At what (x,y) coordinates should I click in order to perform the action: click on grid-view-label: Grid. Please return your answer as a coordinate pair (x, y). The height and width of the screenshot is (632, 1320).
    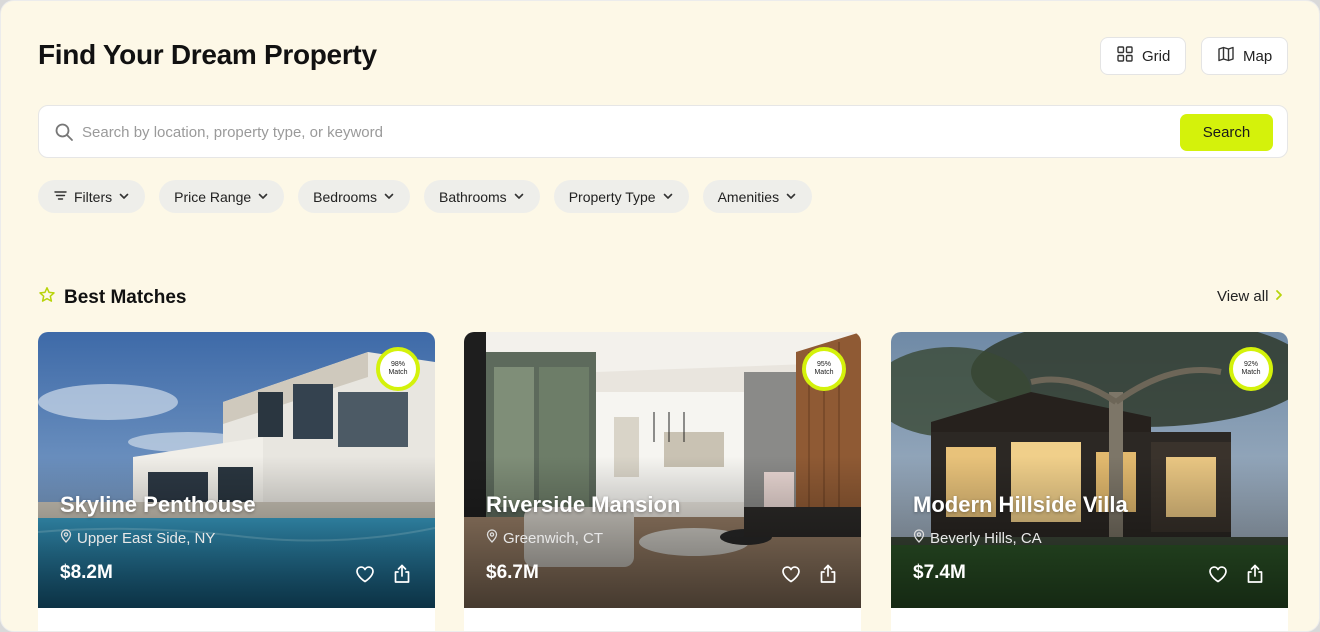
    Looking at the image, I should click on (1156, 56).